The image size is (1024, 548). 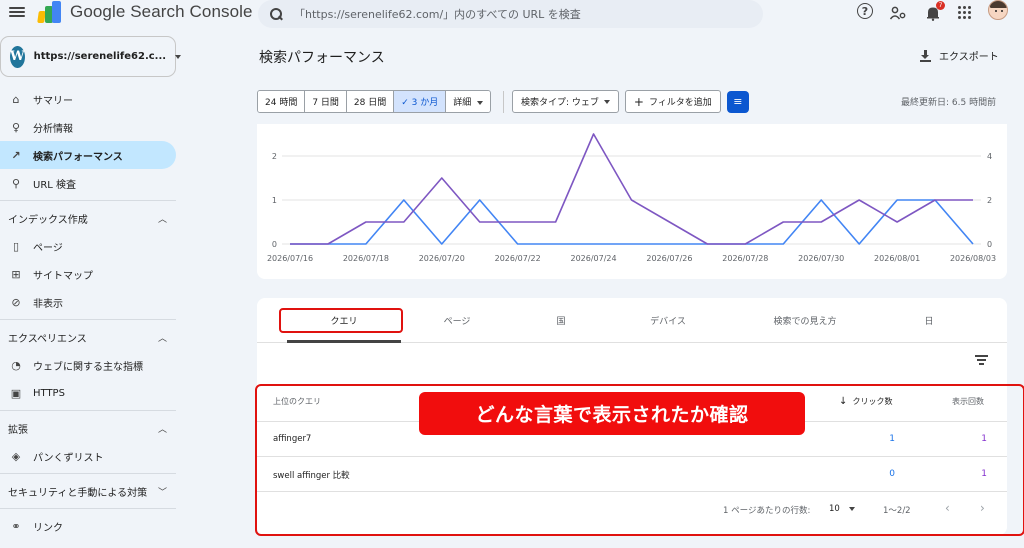 What do you see at coordinates (344, 341) in the screenshot?
I see `selected-tab-underline` at bounding box center [344, 341].